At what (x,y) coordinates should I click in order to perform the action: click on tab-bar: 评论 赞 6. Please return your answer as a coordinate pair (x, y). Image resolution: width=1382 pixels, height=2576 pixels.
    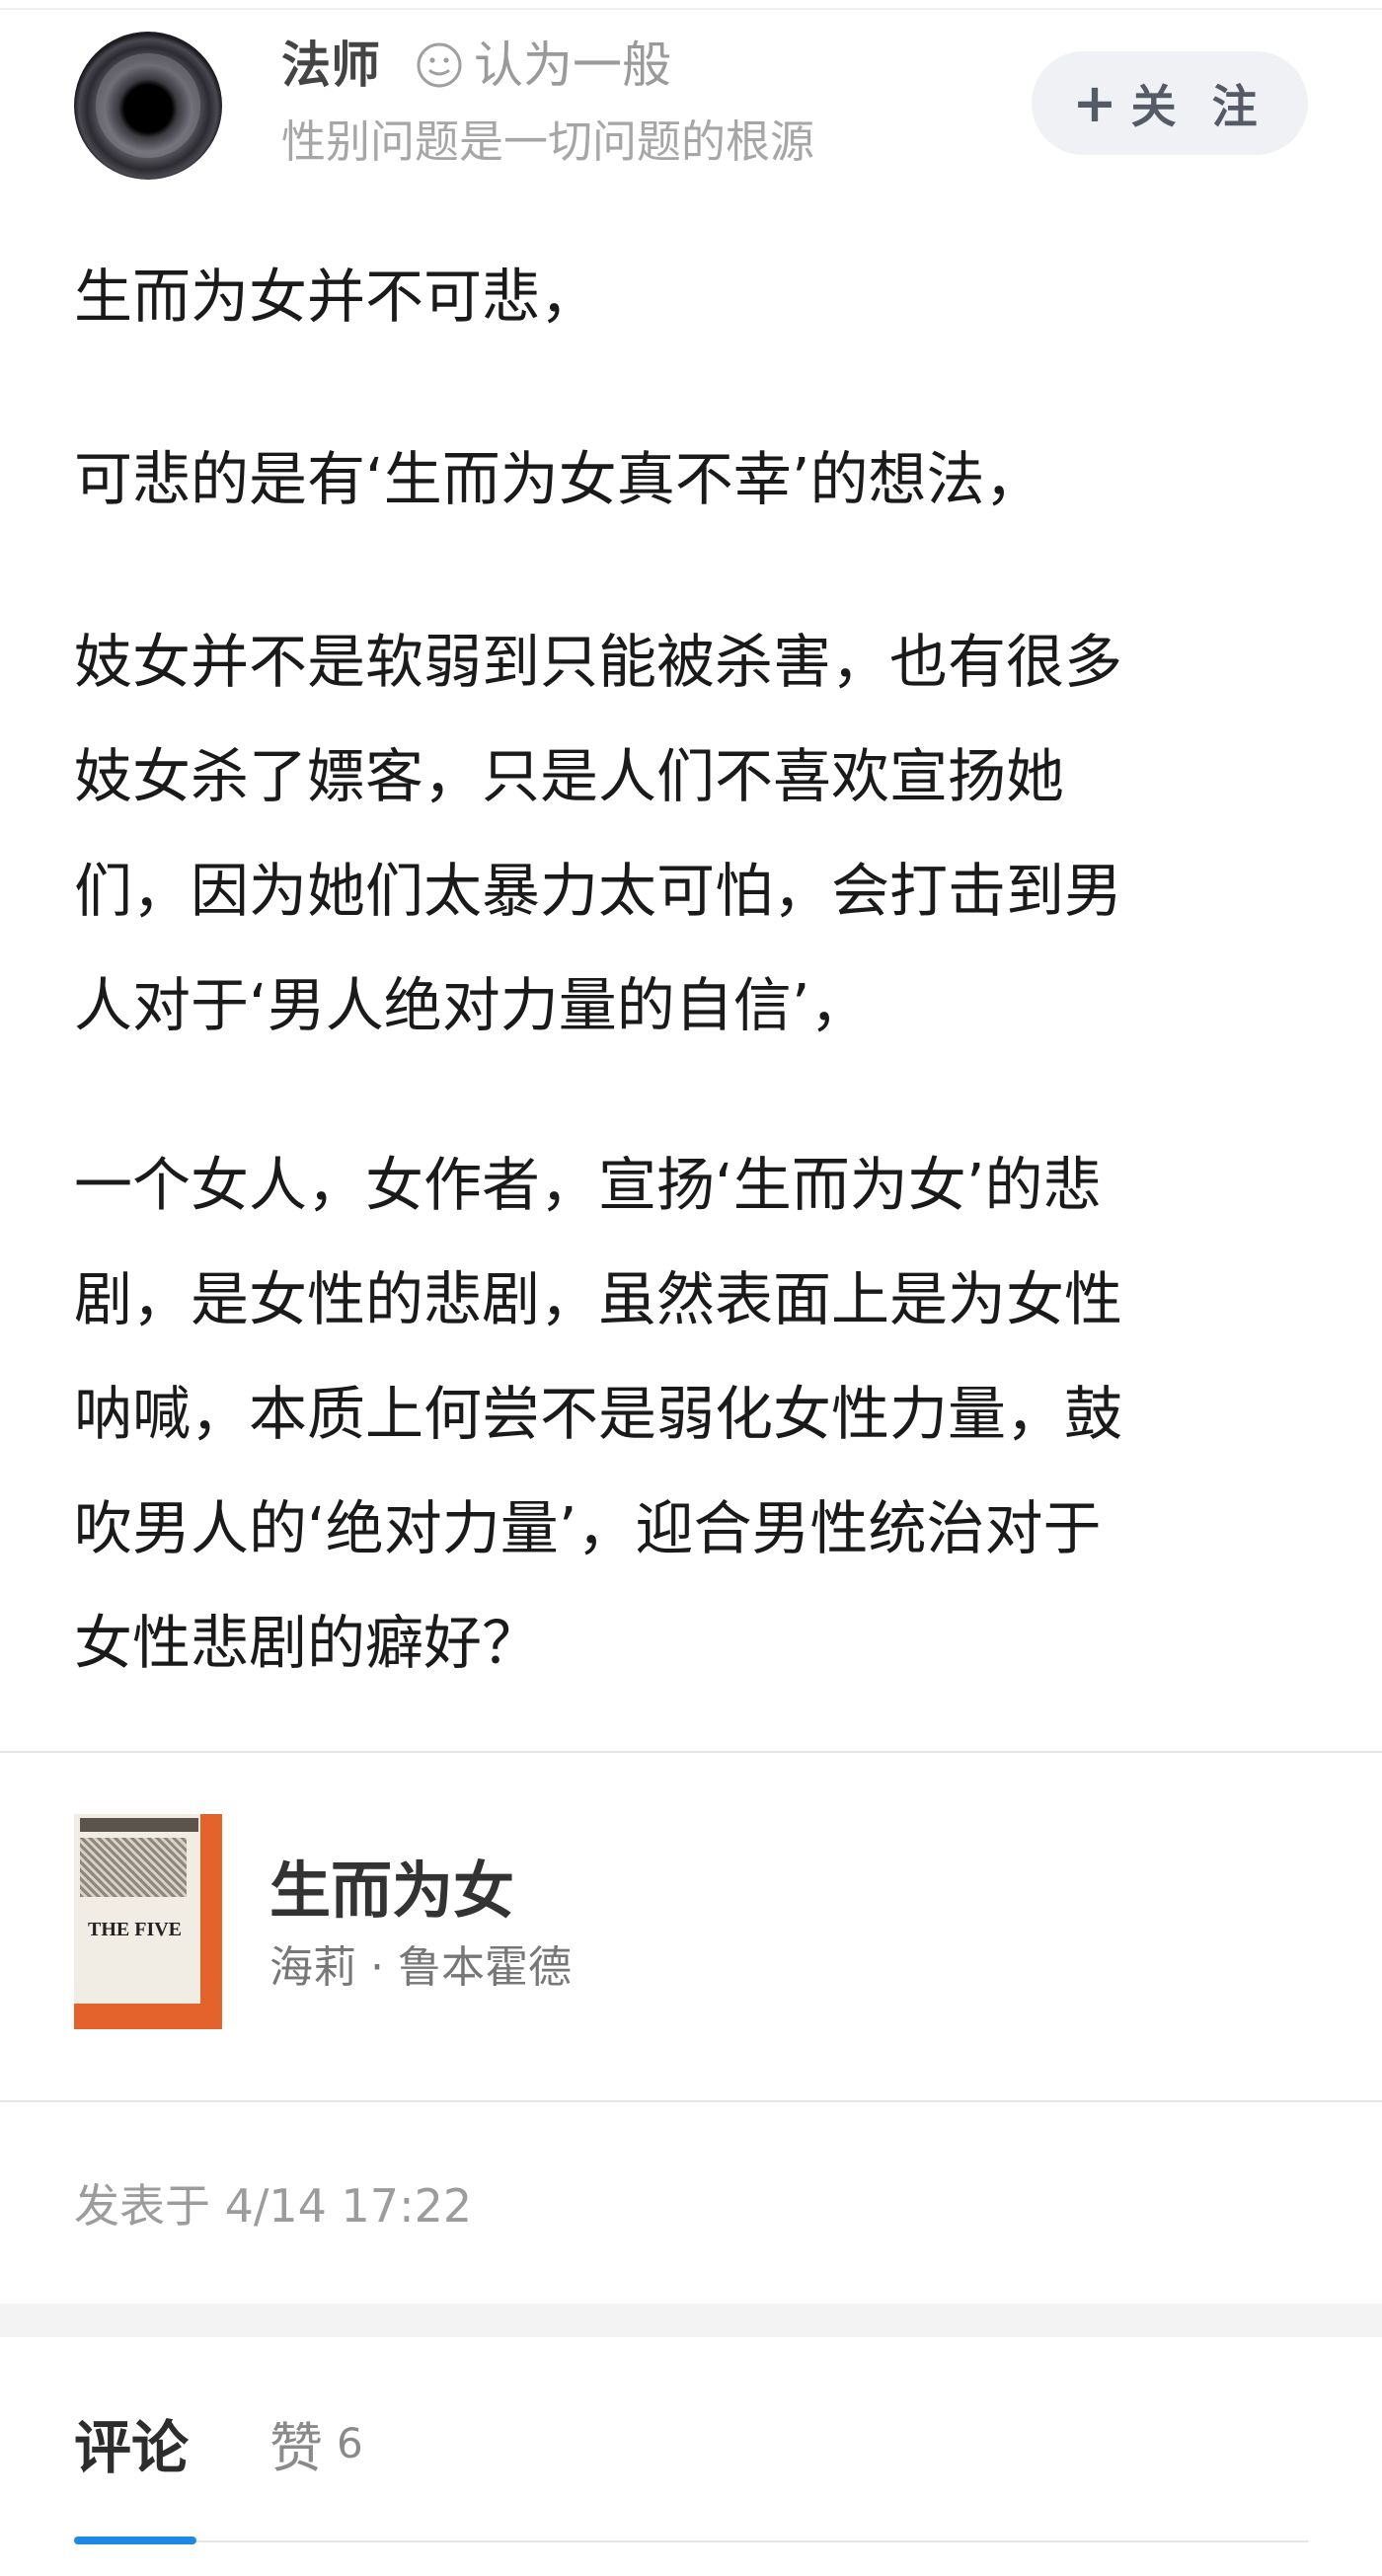
    Looking at the image, I should click on (691, 2472).